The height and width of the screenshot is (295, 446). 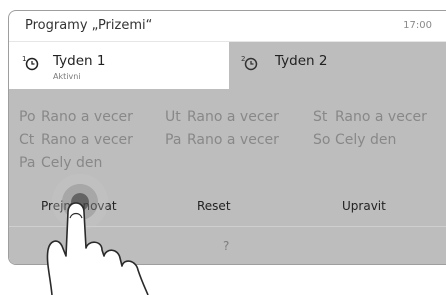 I want to click on week-1-clock-icon: 1, so click(x=32, y=63).